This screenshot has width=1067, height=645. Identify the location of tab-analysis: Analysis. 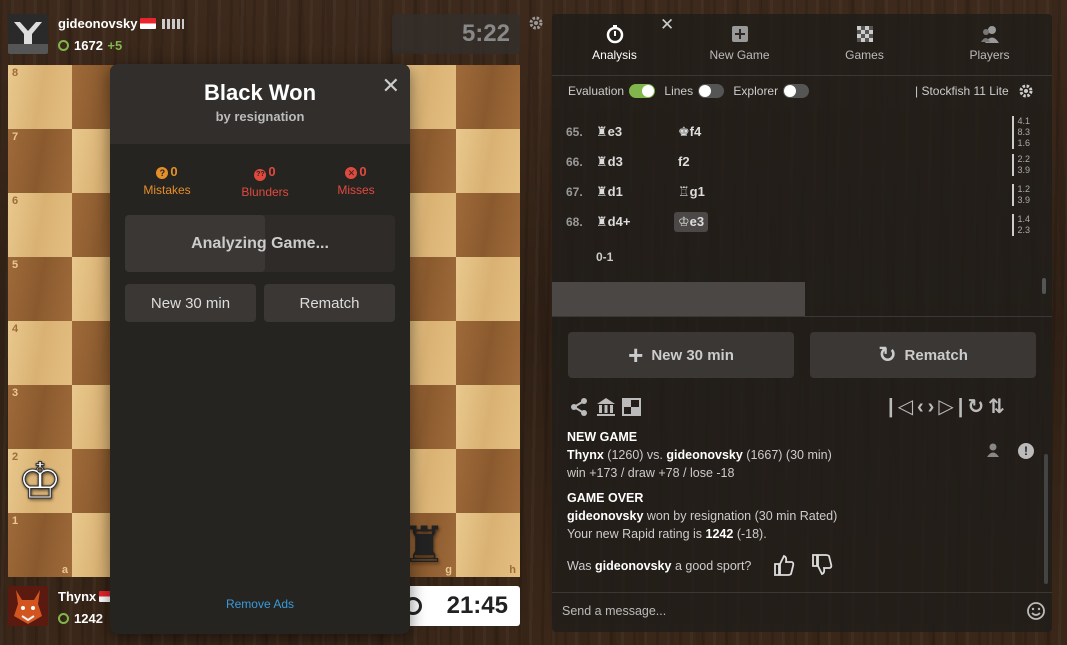
(614, 45).